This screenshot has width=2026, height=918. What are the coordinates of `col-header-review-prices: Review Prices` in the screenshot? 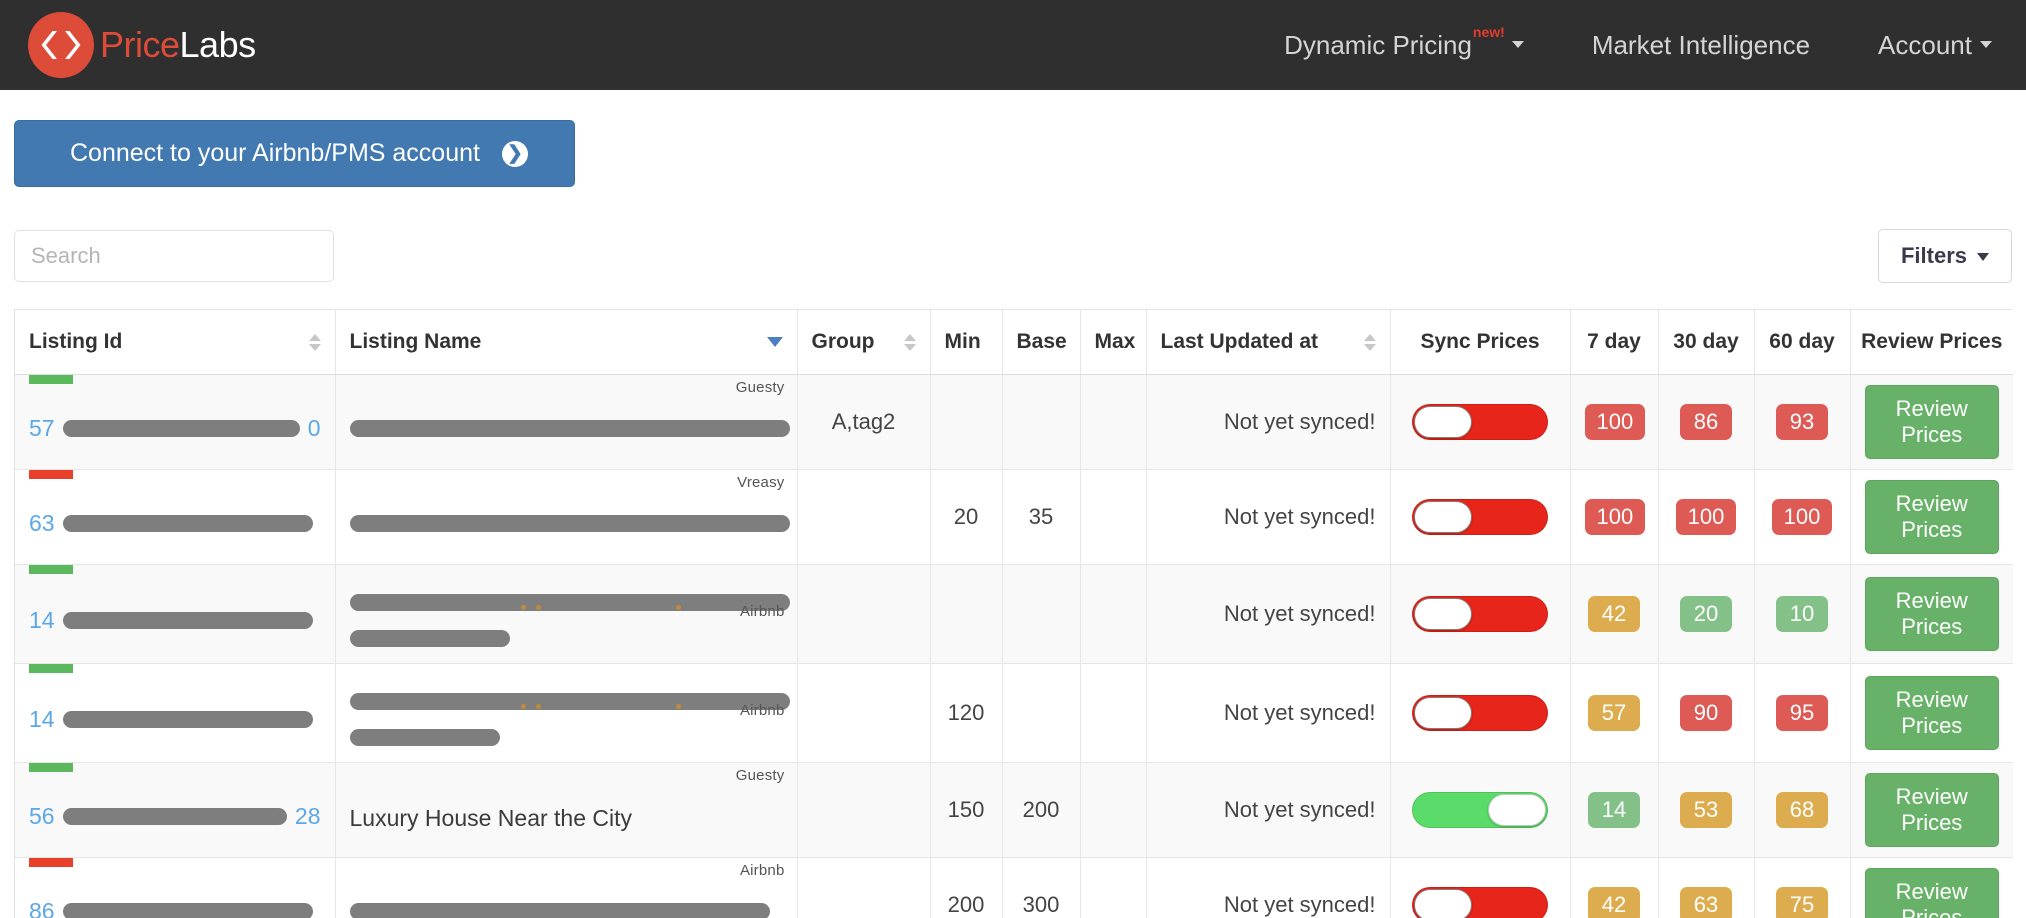 It's located at (1931, 342).